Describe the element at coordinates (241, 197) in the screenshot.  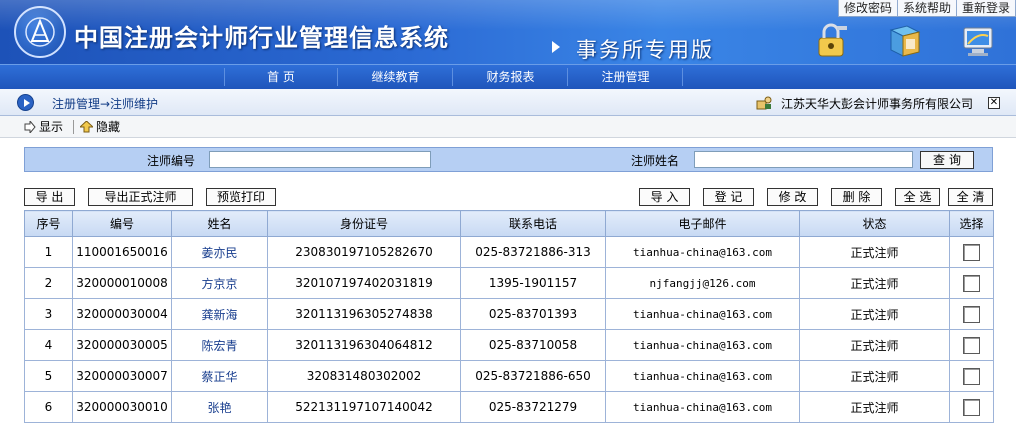
I see `preview-print-button: 预览打印` at that location.